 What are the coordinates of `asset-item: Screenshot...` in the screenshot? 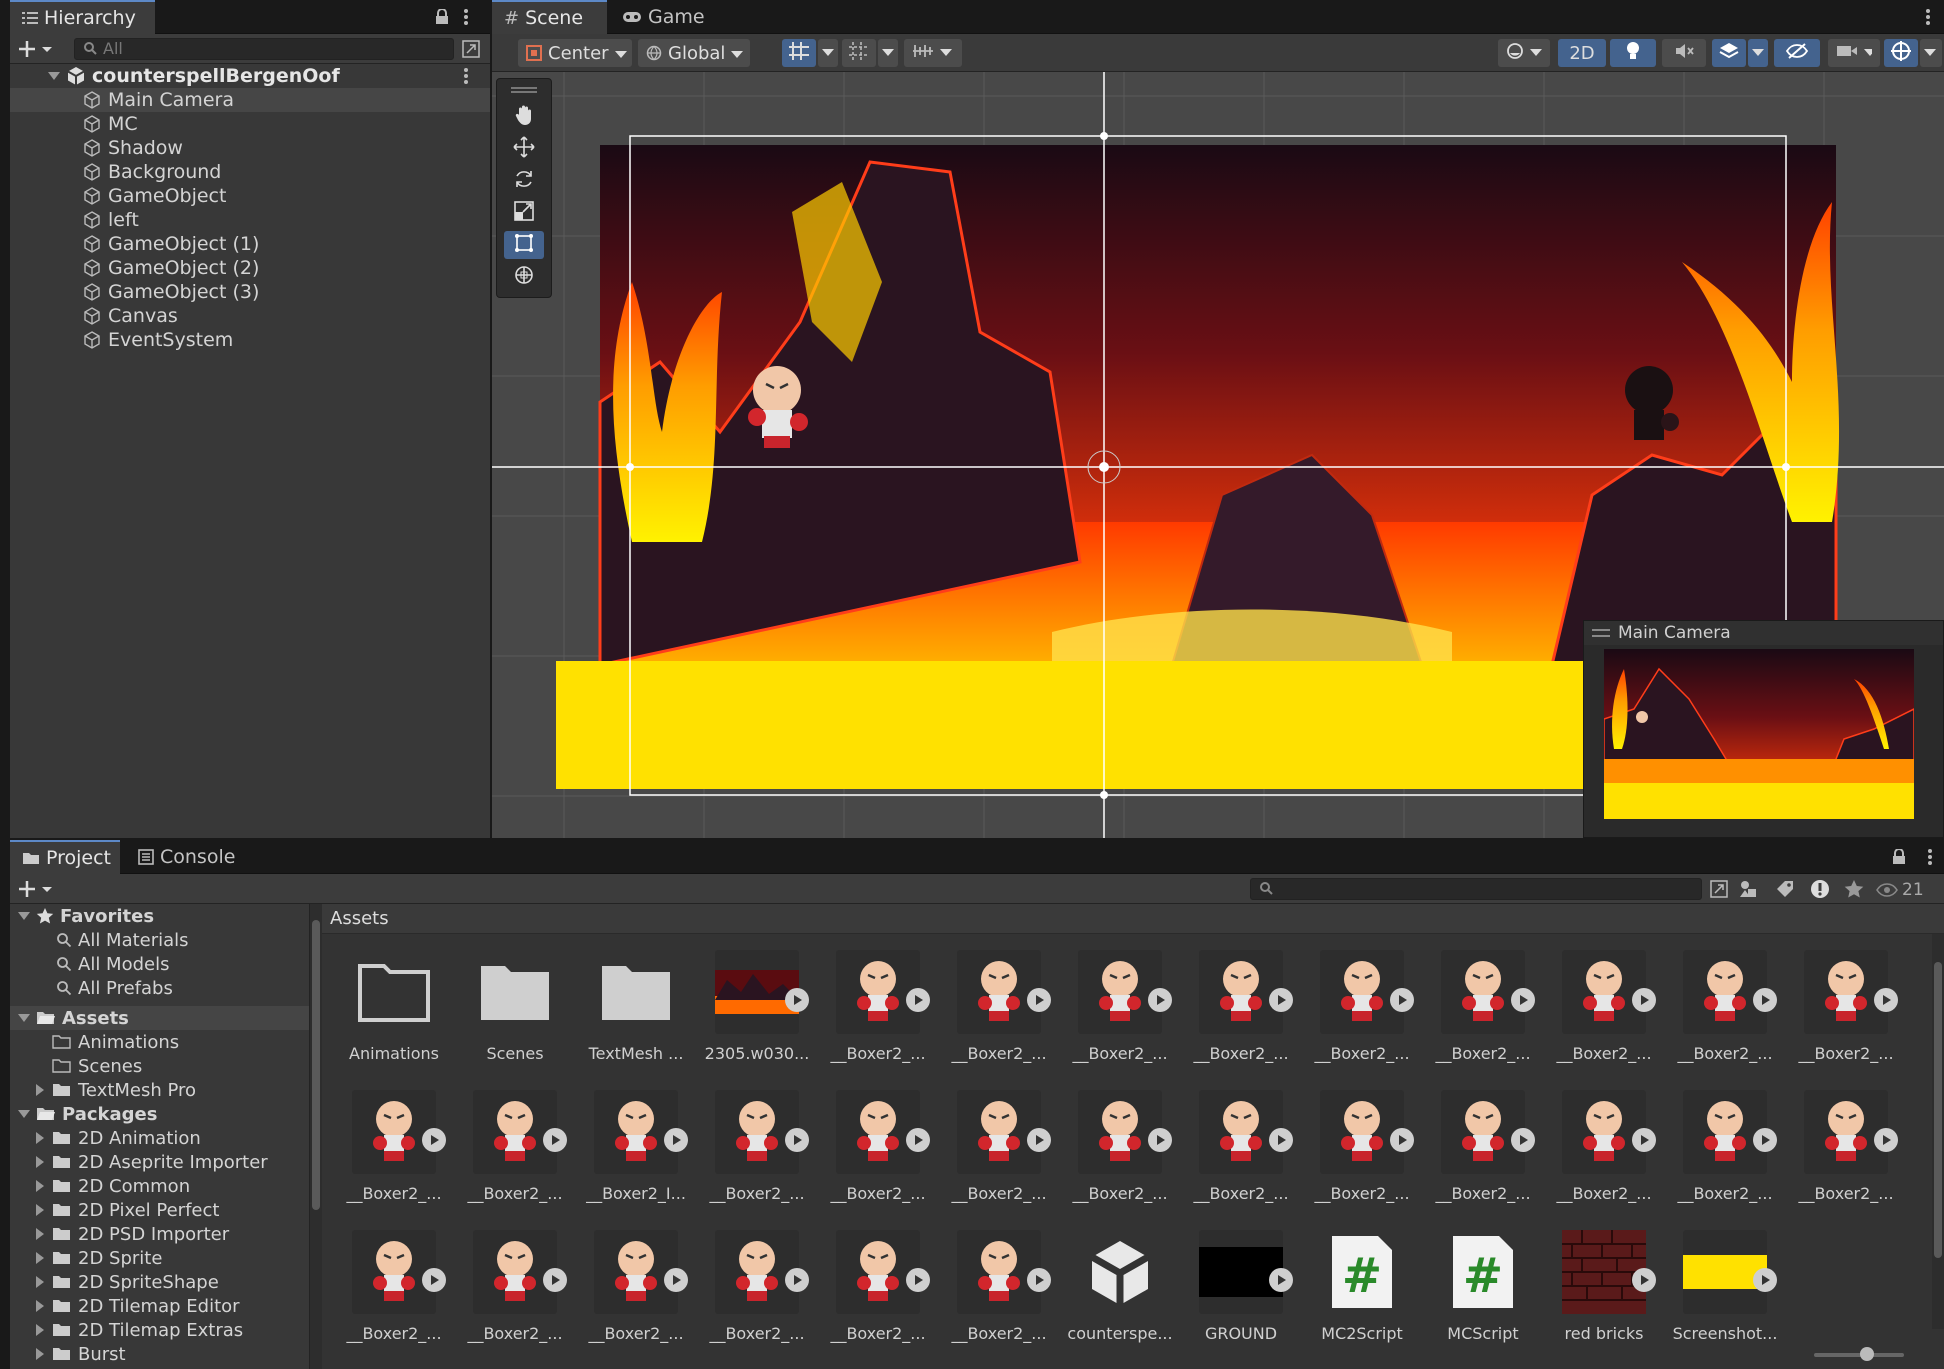 It's located at (1725, 1288).